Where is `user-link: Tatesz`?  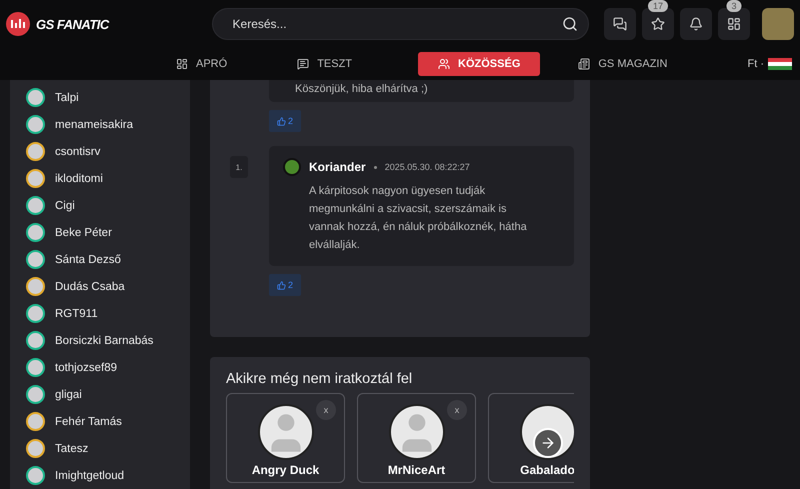
user-link: Tatesz is located at coordinates (108, 448).